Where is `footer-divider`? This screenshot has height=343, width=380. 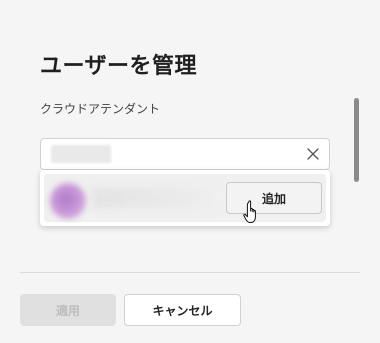 footer-divider is located at coordinates (190, 272).